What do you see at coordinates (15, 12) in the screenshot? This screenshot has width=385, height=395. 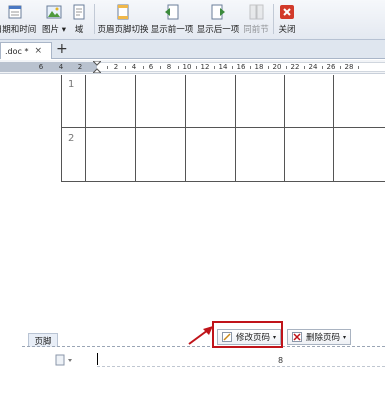 I see `calendar-icon` at bounding box center [15, 12].